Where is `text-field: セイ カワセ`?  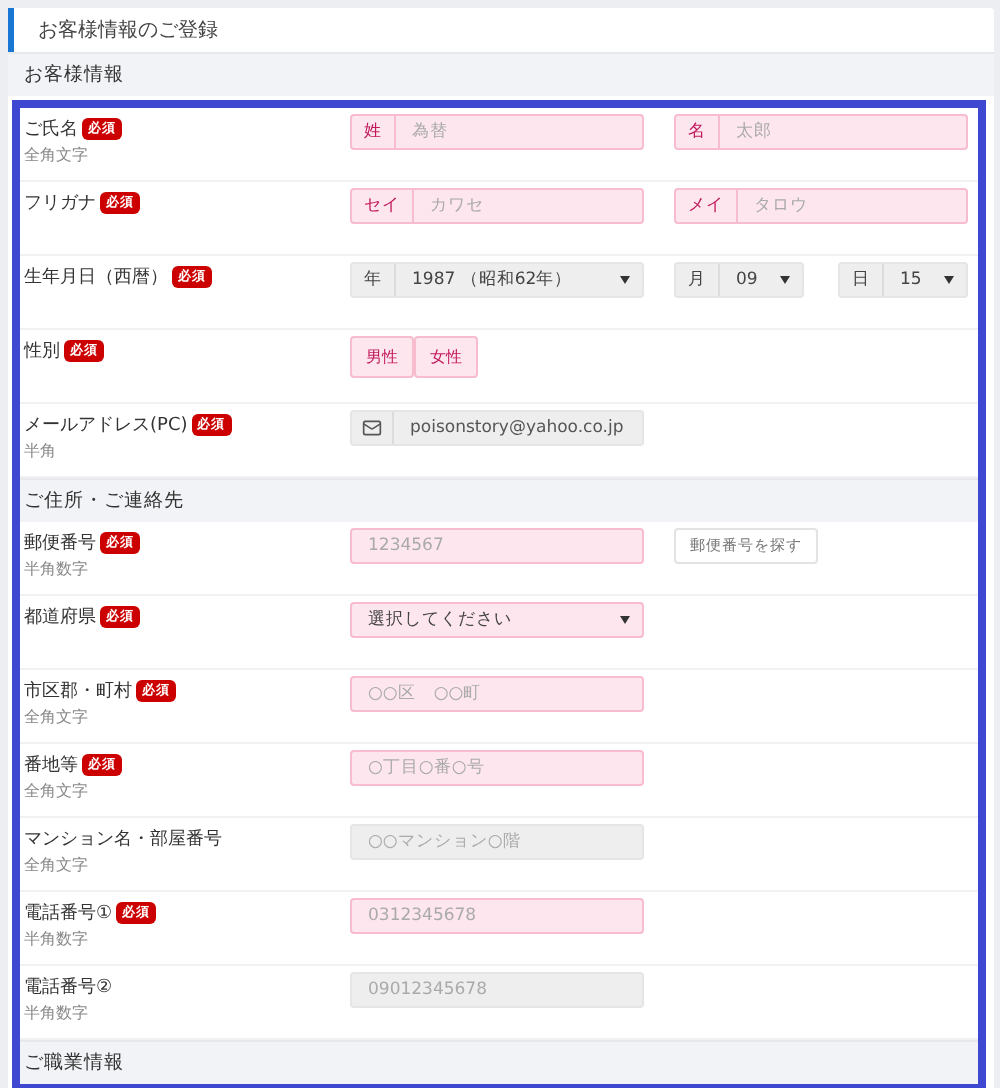 text-field: セイ カワセ is located at coordinates (497, 206).